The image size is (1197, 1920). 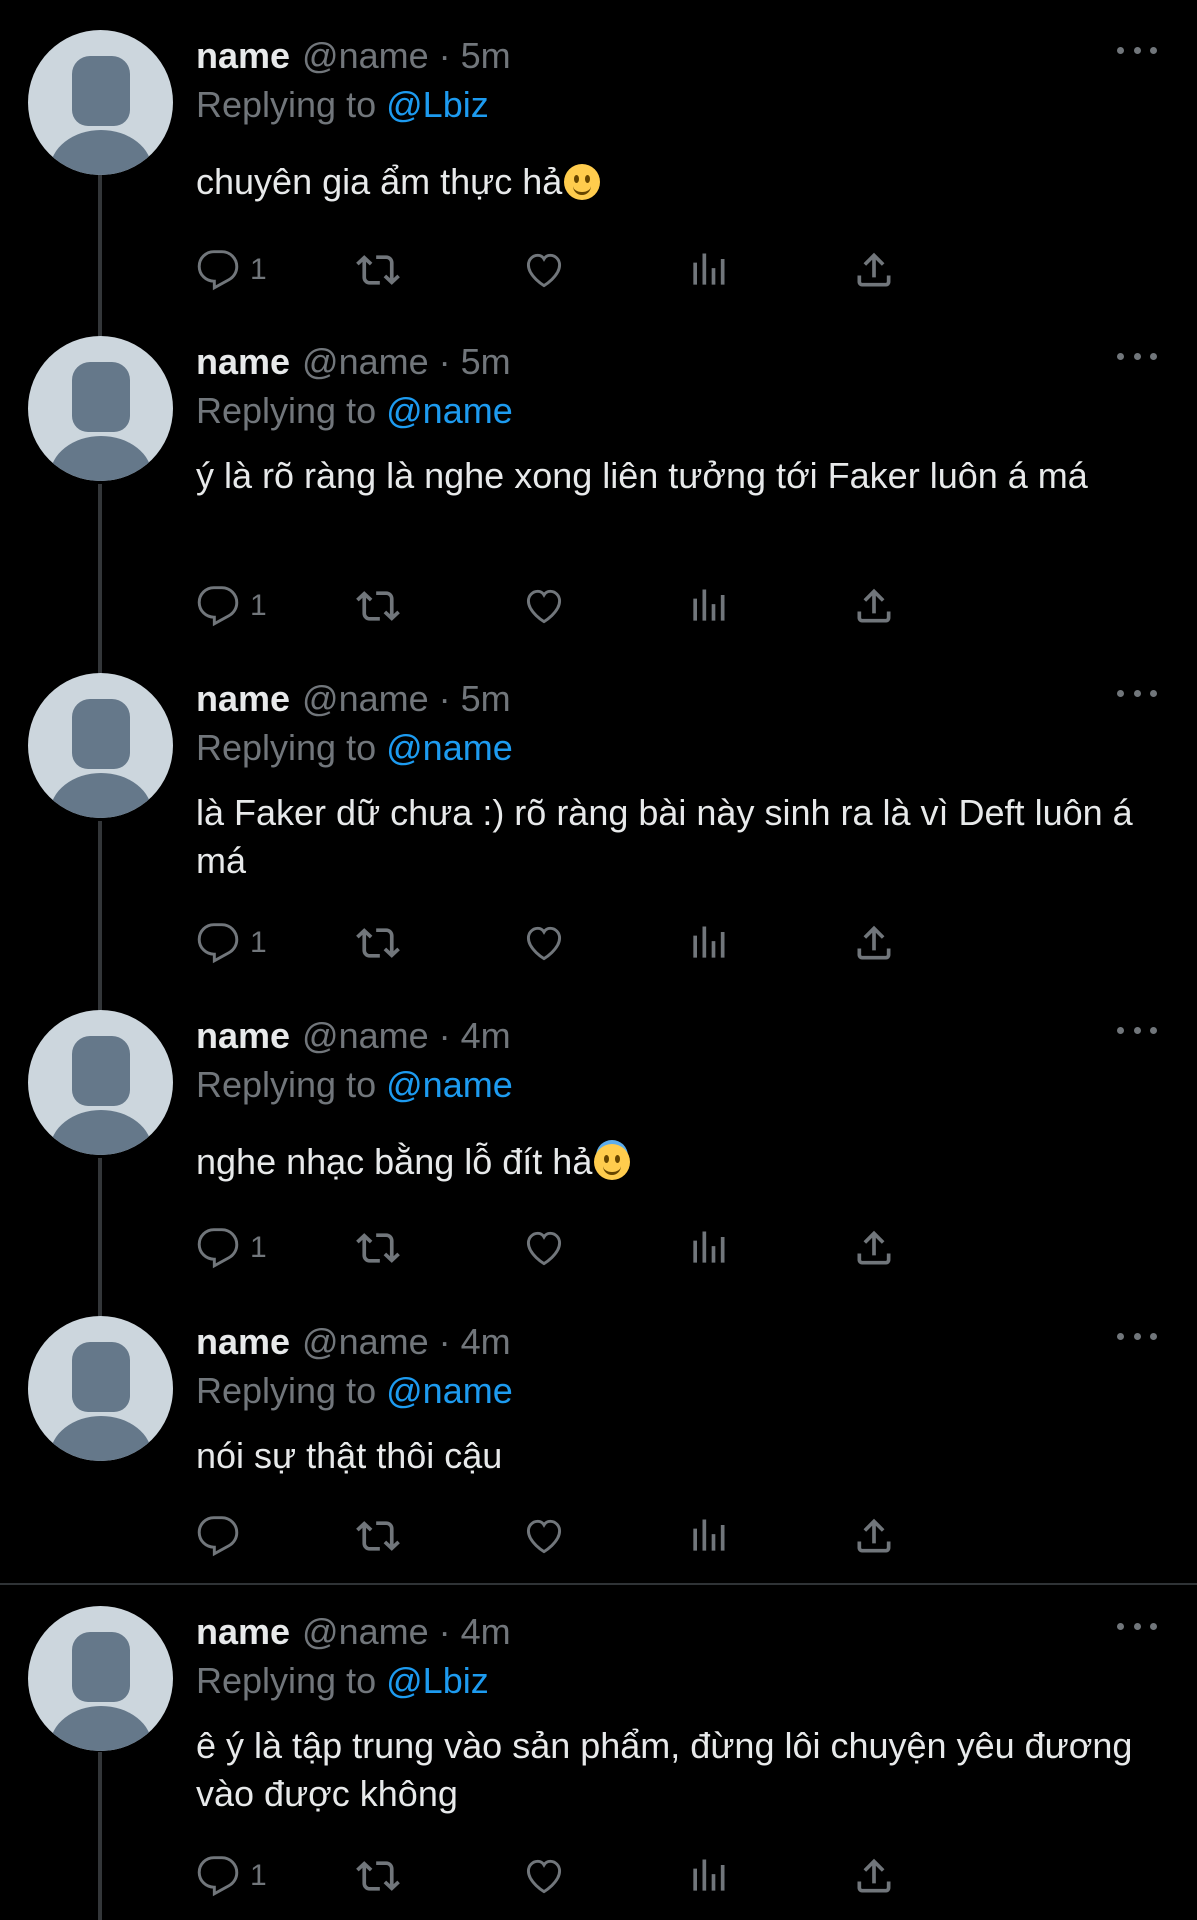 I want to click on tweet-text: chuyên gia ẩm thực hả, so click(x=676, y=182).